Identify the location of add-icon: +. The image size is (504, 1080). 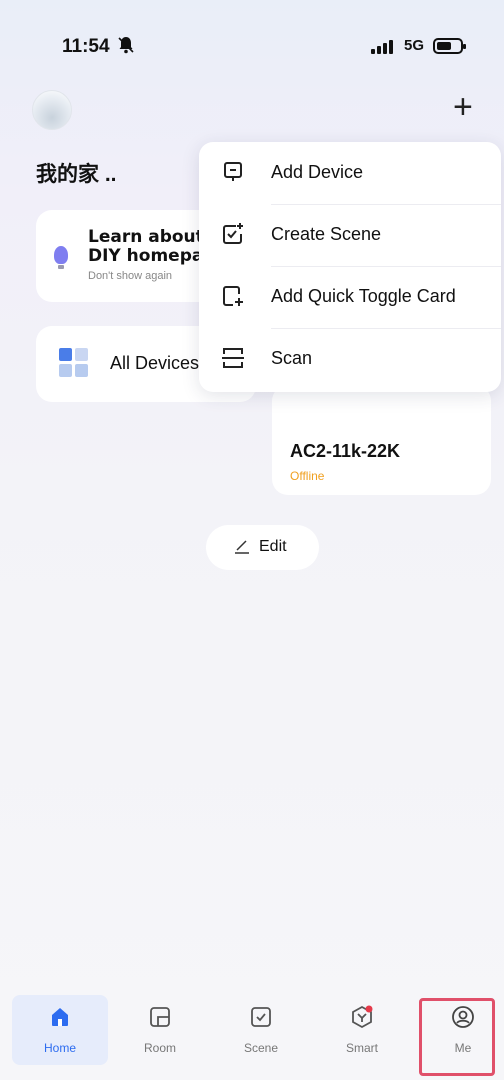
(463, 107).